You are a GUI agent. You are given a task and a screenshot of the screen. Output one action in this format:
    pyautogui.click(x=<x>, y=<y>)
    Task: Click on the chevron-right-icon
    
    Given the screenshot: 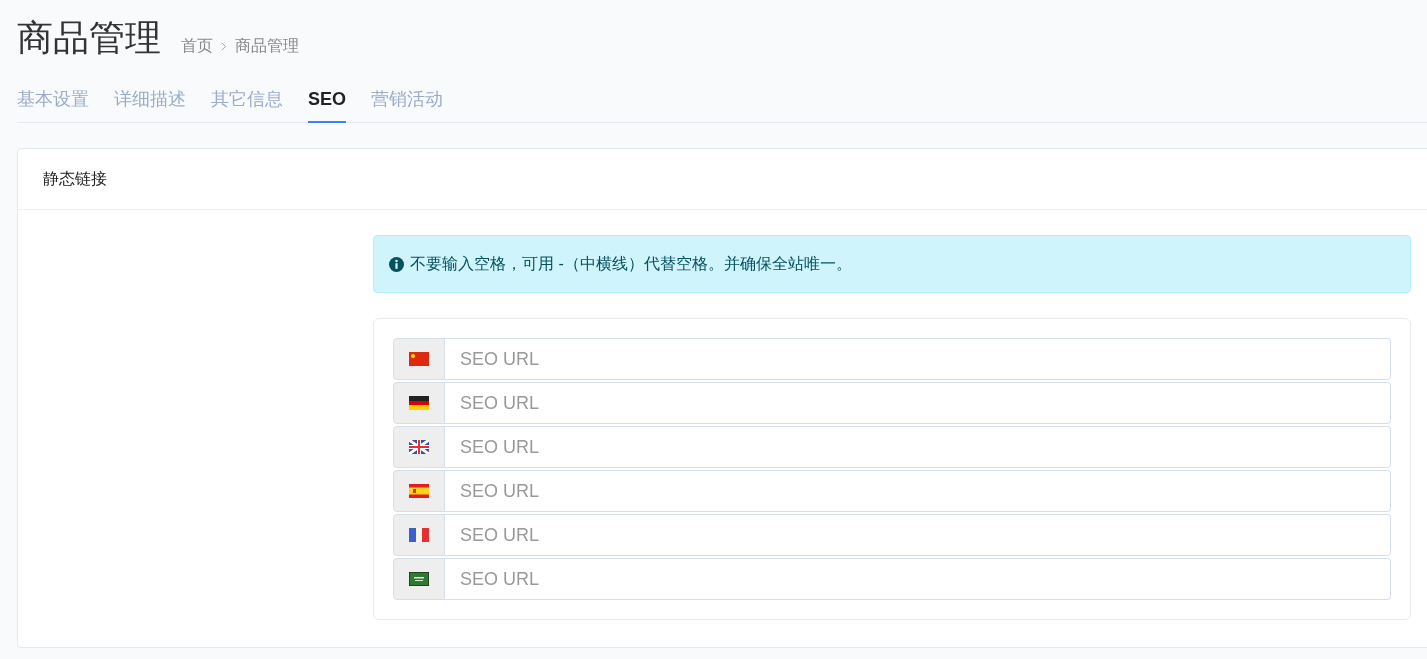 What is the action you would take?
    pyautogui.click(x=224, y=46)
    